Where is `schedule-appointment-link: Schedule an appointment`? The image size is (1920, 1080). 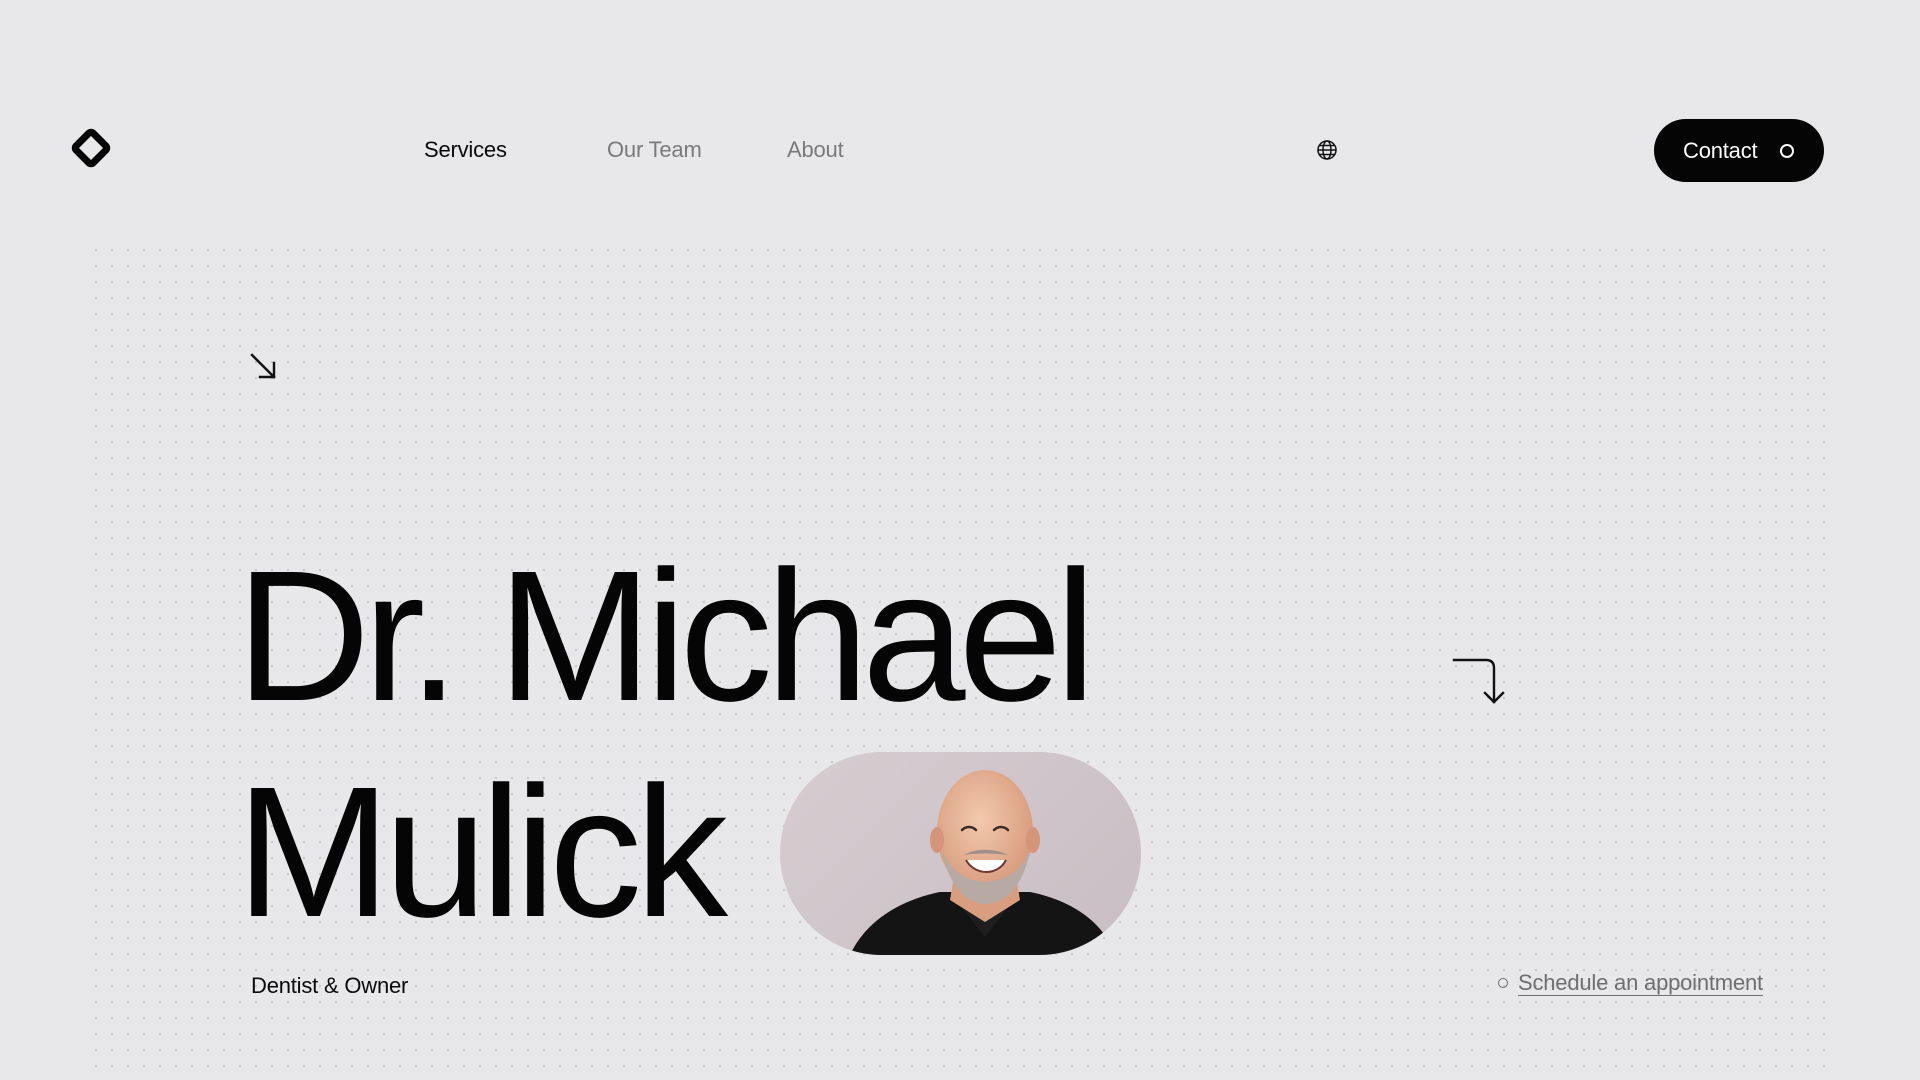 schedule-appointment-link: Schedule an appointment is located at coordinates (1630, 983).